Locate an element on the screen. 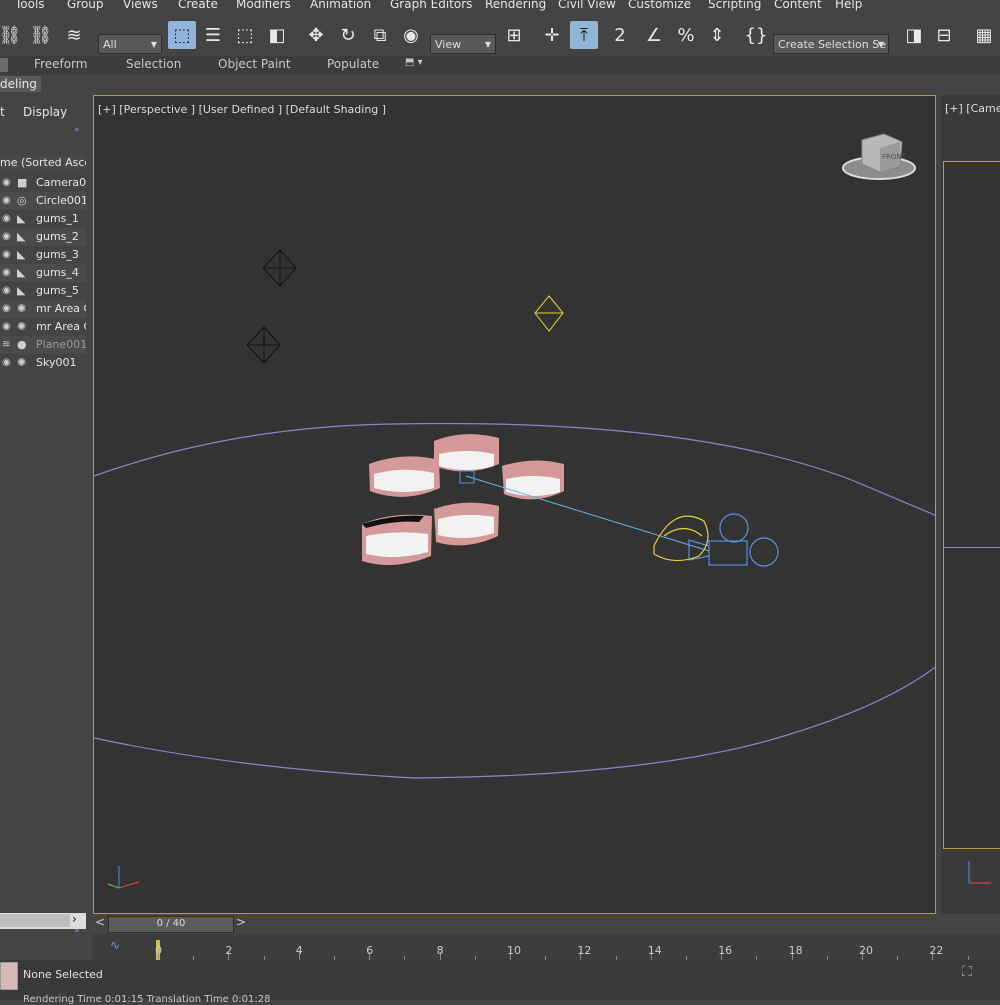 This screenshot has width=1000, height=1005. menu-help: Help is located at coordinates (848, 5).